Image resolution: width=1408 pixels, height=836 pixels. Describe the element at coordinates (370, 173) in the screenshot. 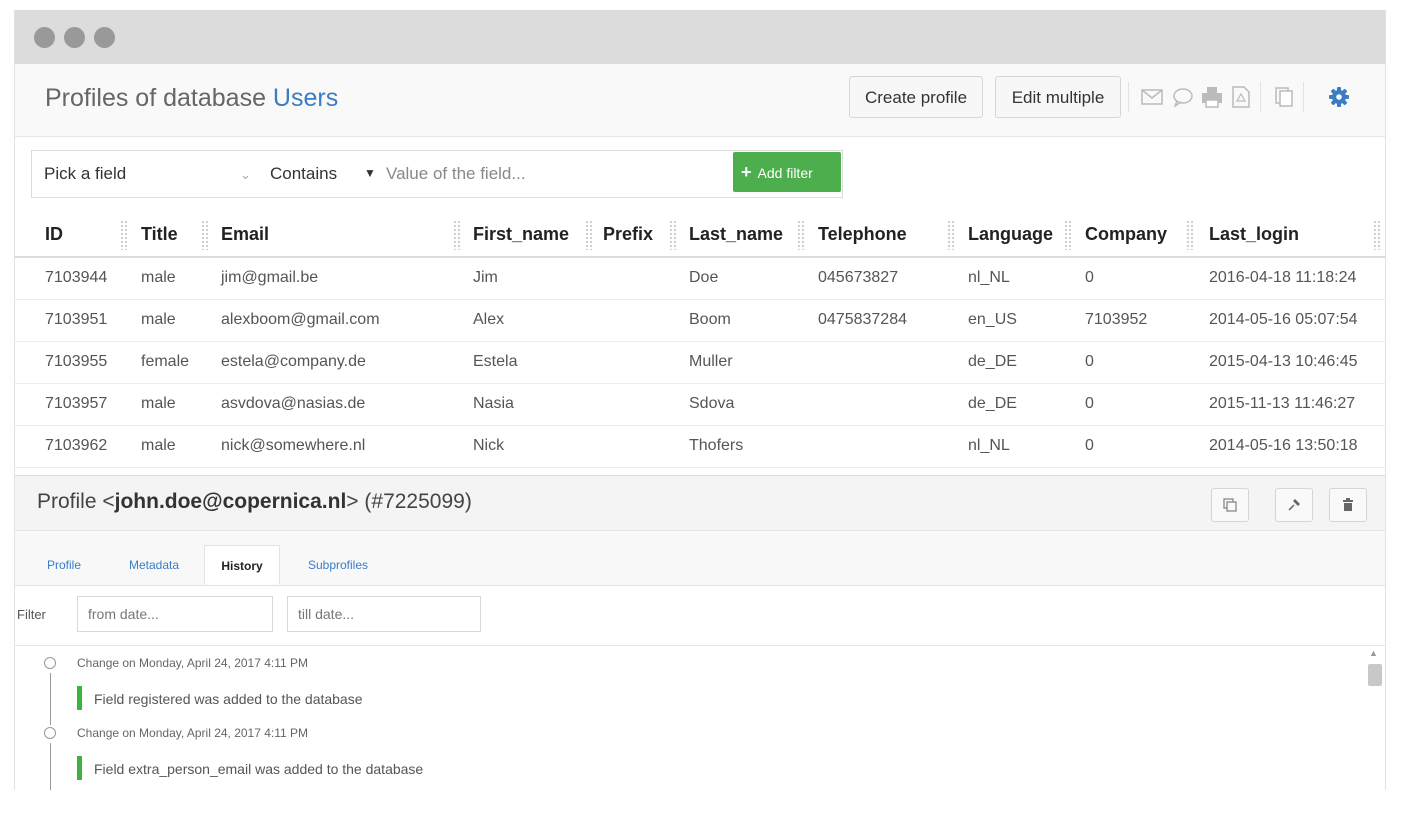

I see `caret-down-icon: ▼` at that location.